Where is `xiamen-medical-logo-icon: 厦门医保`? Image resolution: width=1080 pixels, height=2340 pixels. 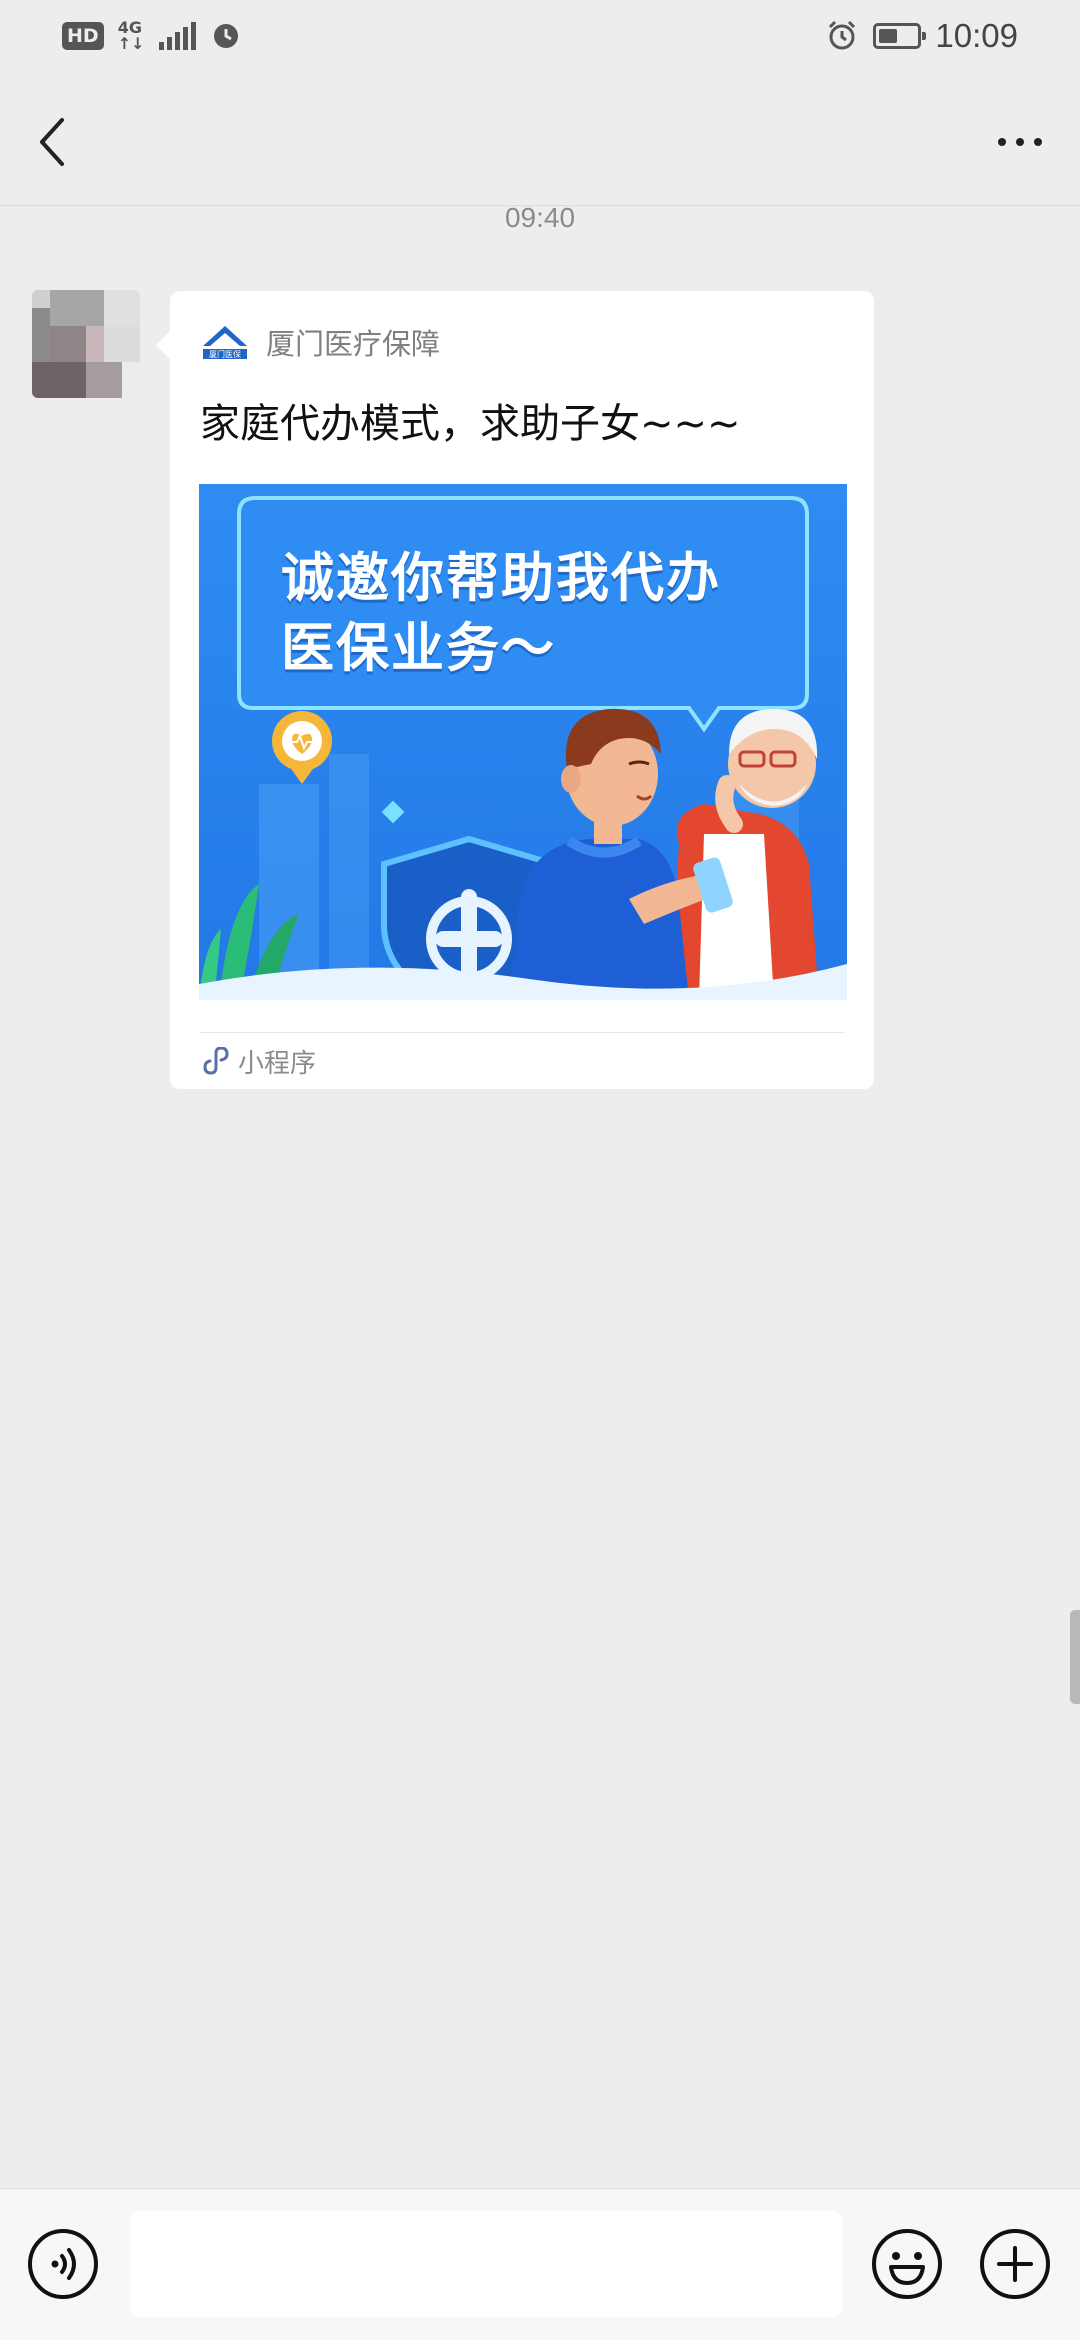
xiamen-medical-logo-icon: 厦门医保 is located at coordinates (225, 342).